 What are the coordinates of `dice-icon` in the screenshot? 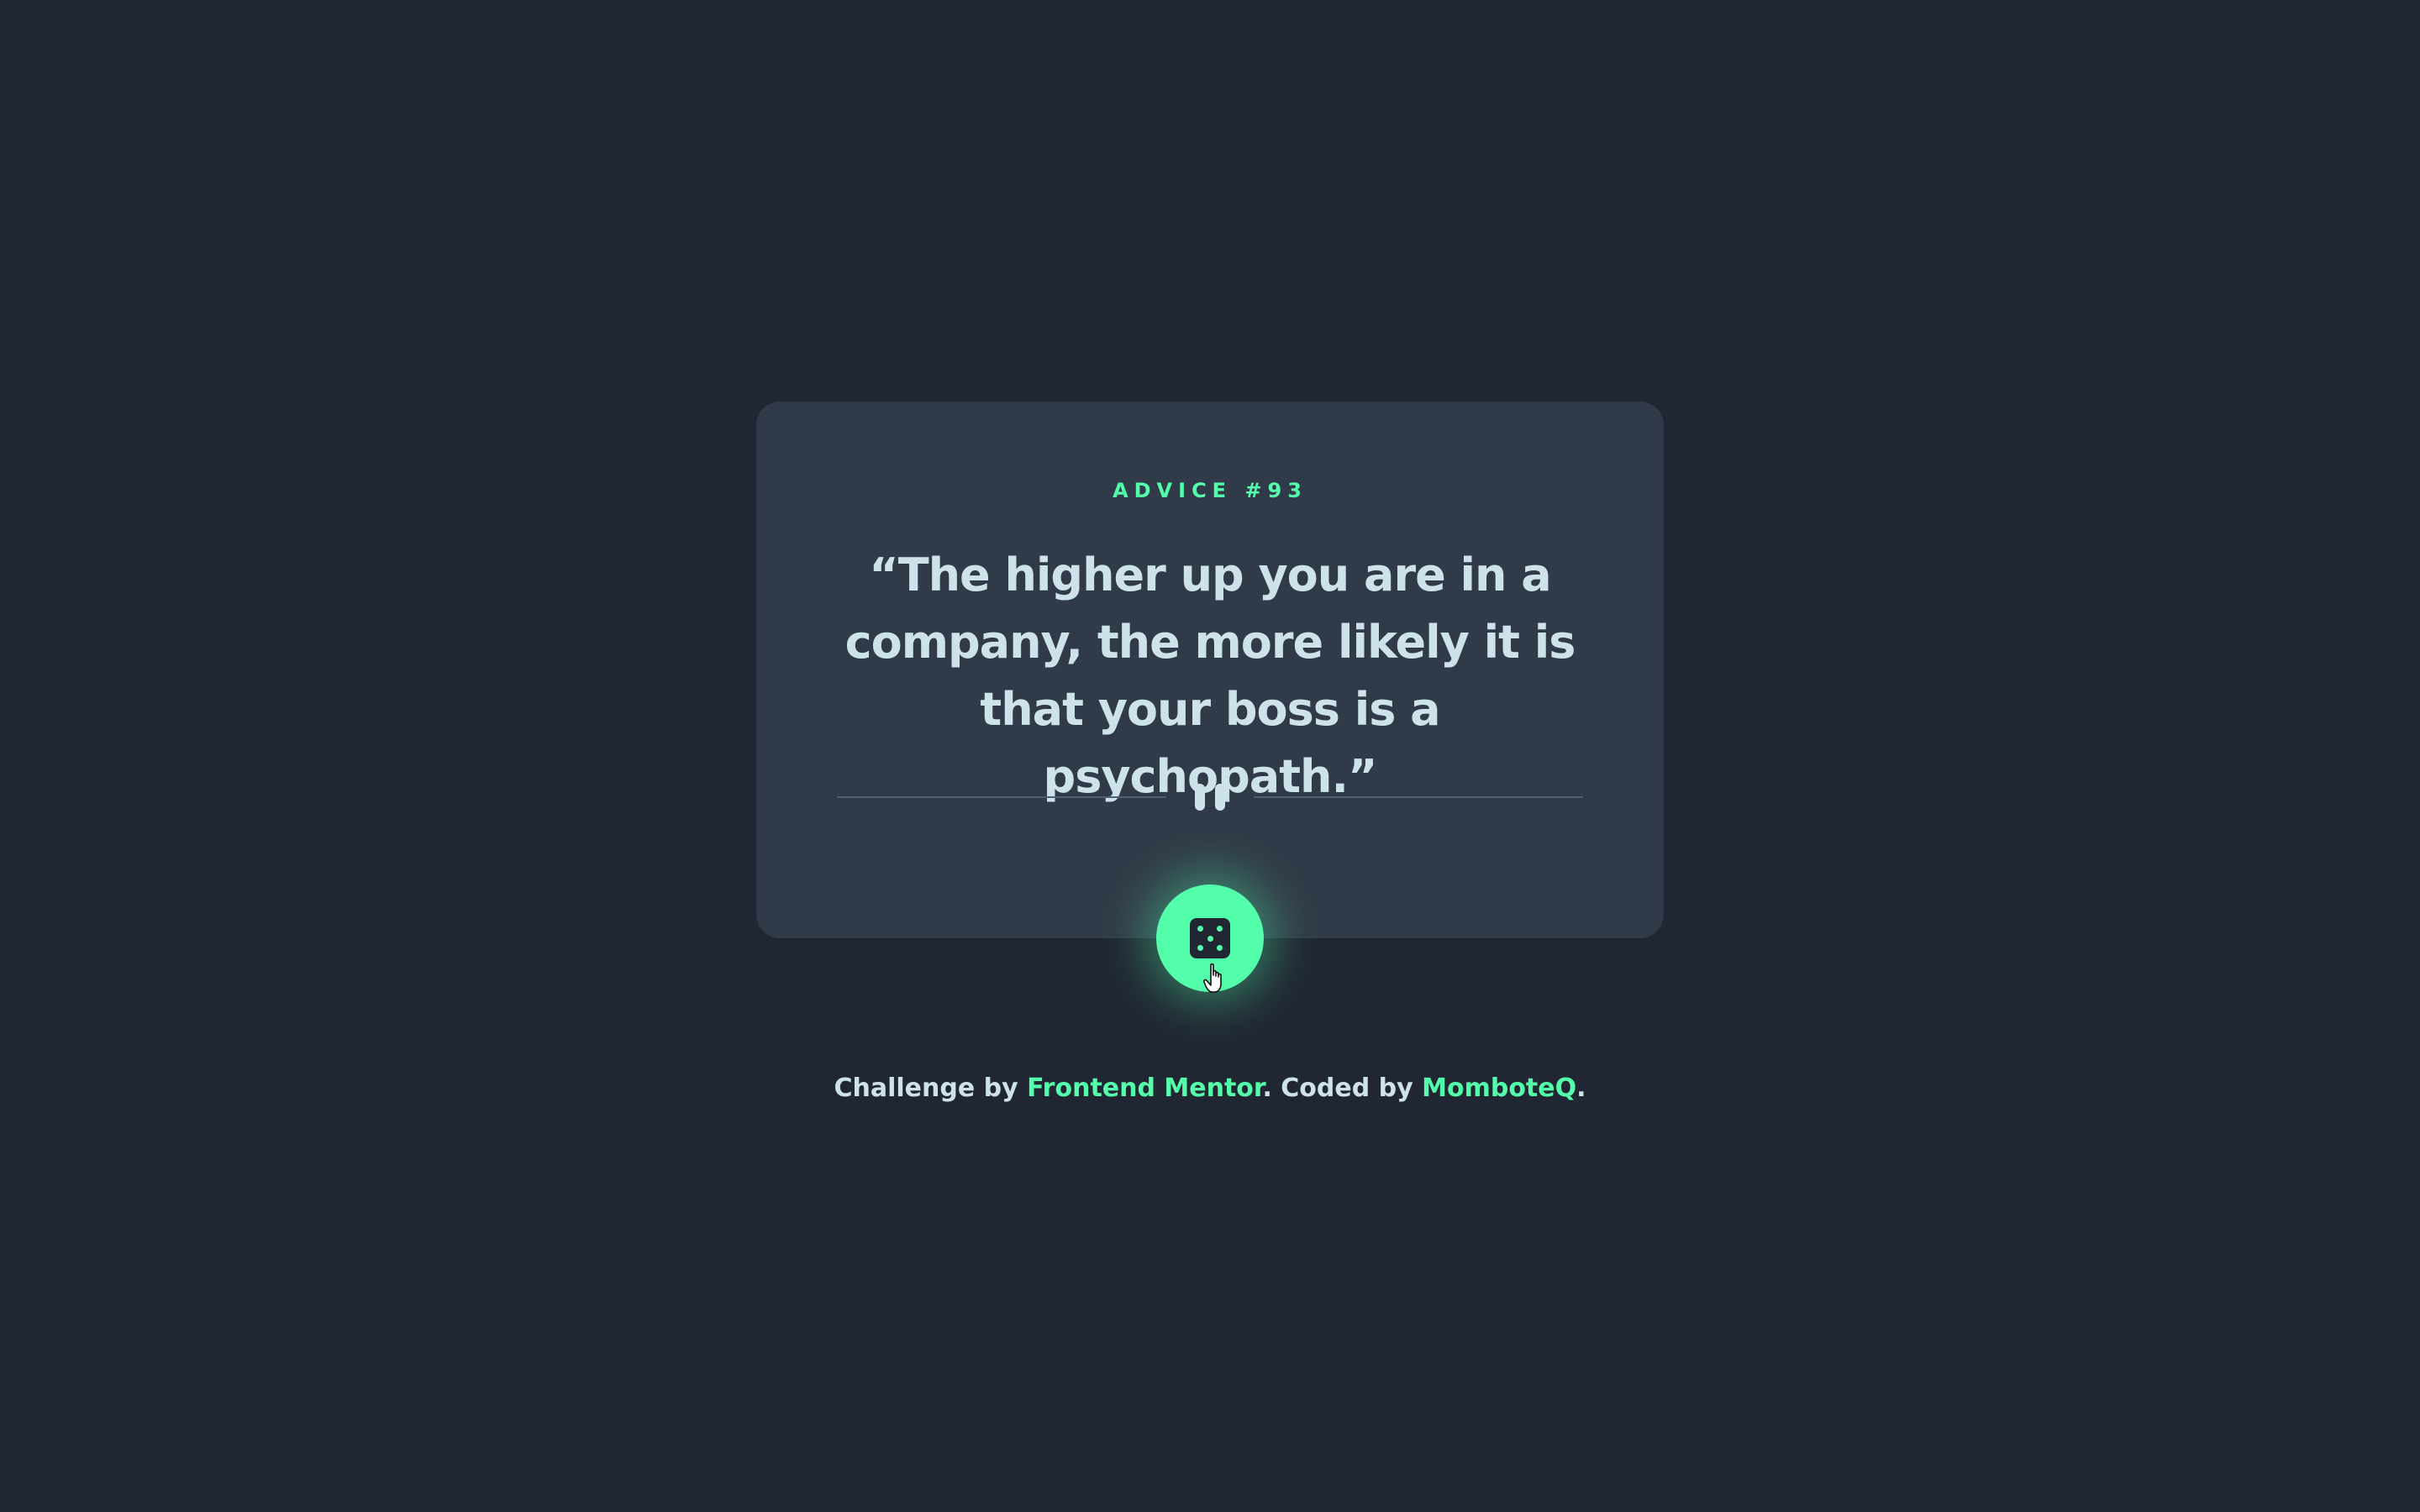 It's located at (1210, 938).